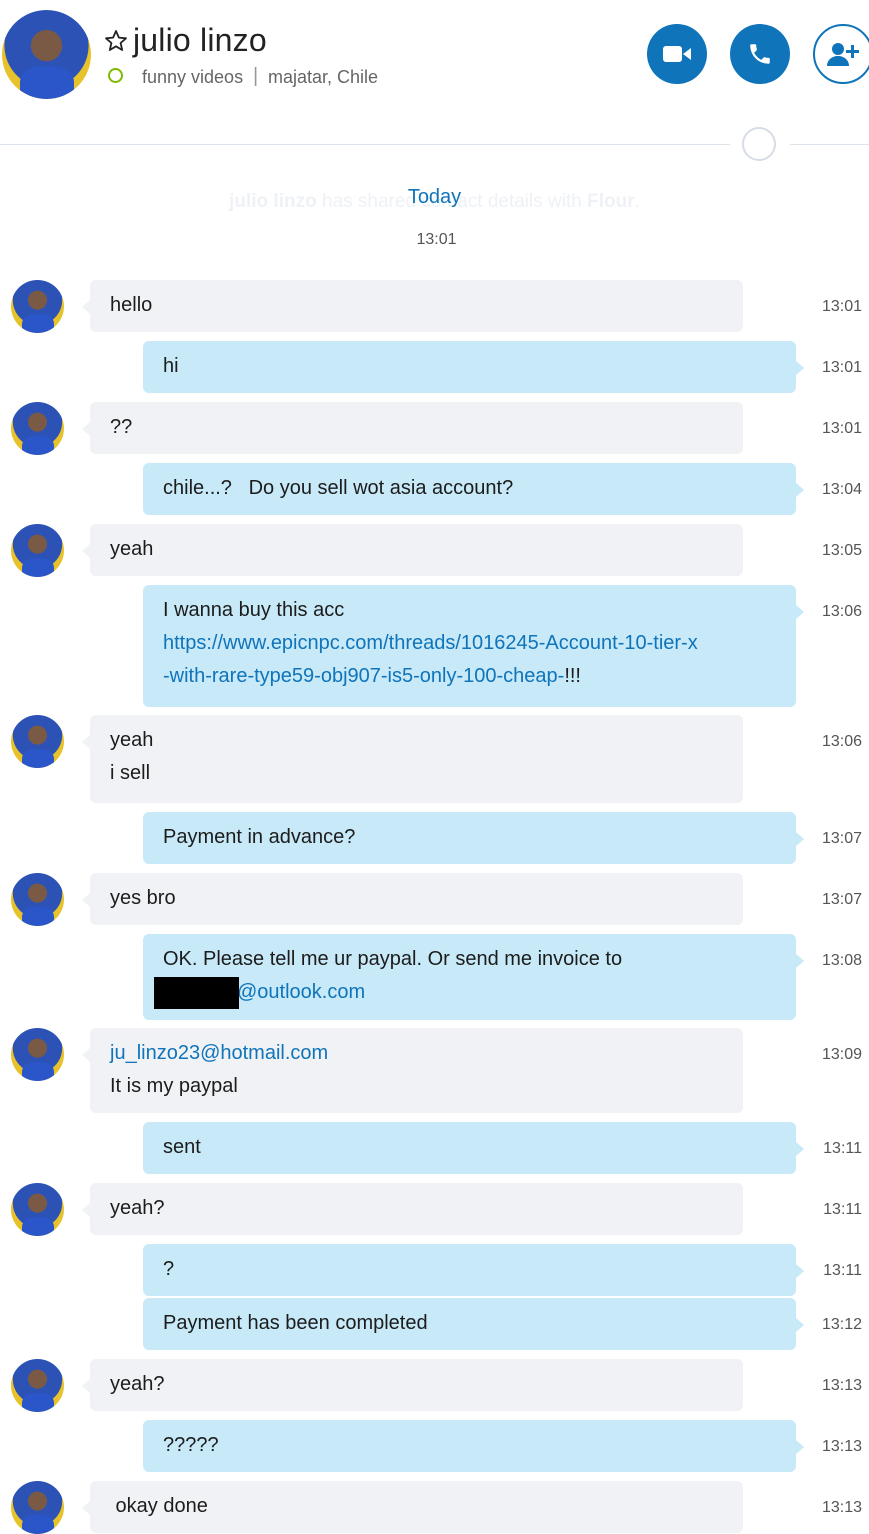 This screenshot has width=869, height=1534. What do you see at coordinates (434, 197) in the screenshot?
I see `date-separator: Today` at bounding box center [434, 197].